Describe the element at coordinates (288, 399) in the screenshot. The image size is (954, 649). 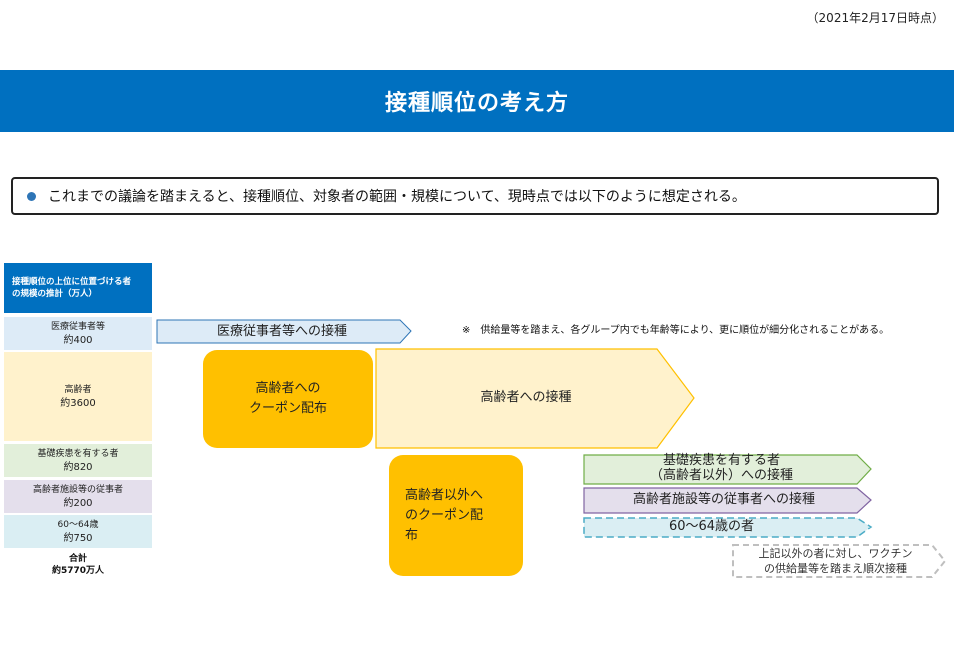
I see `elderly-coupon-box: 高齢者への クーポン配布` at that location.